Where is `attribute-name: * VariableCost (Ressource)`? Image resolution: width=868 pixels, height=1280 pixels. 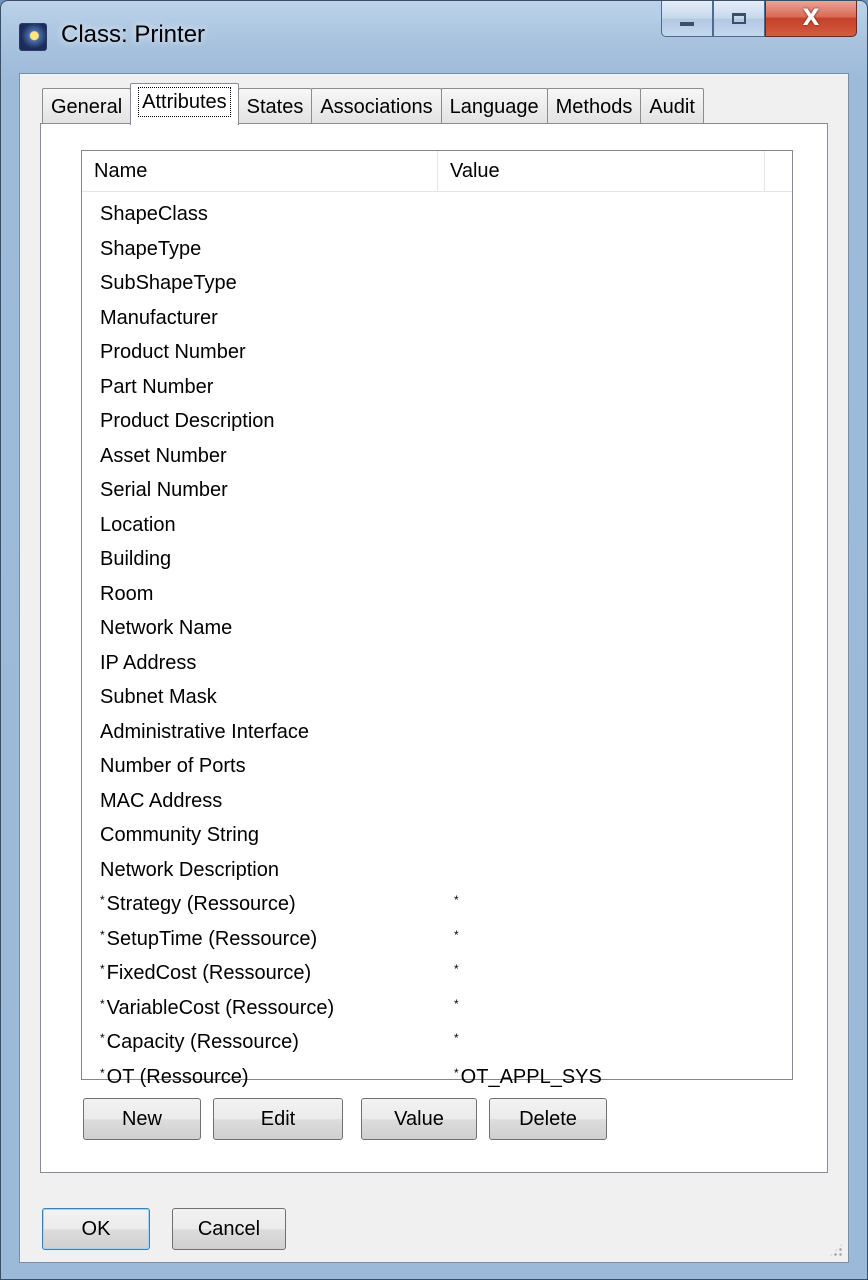
attribute-name: * VariableCost (Ressource) is located at coordinates (217, 1008).